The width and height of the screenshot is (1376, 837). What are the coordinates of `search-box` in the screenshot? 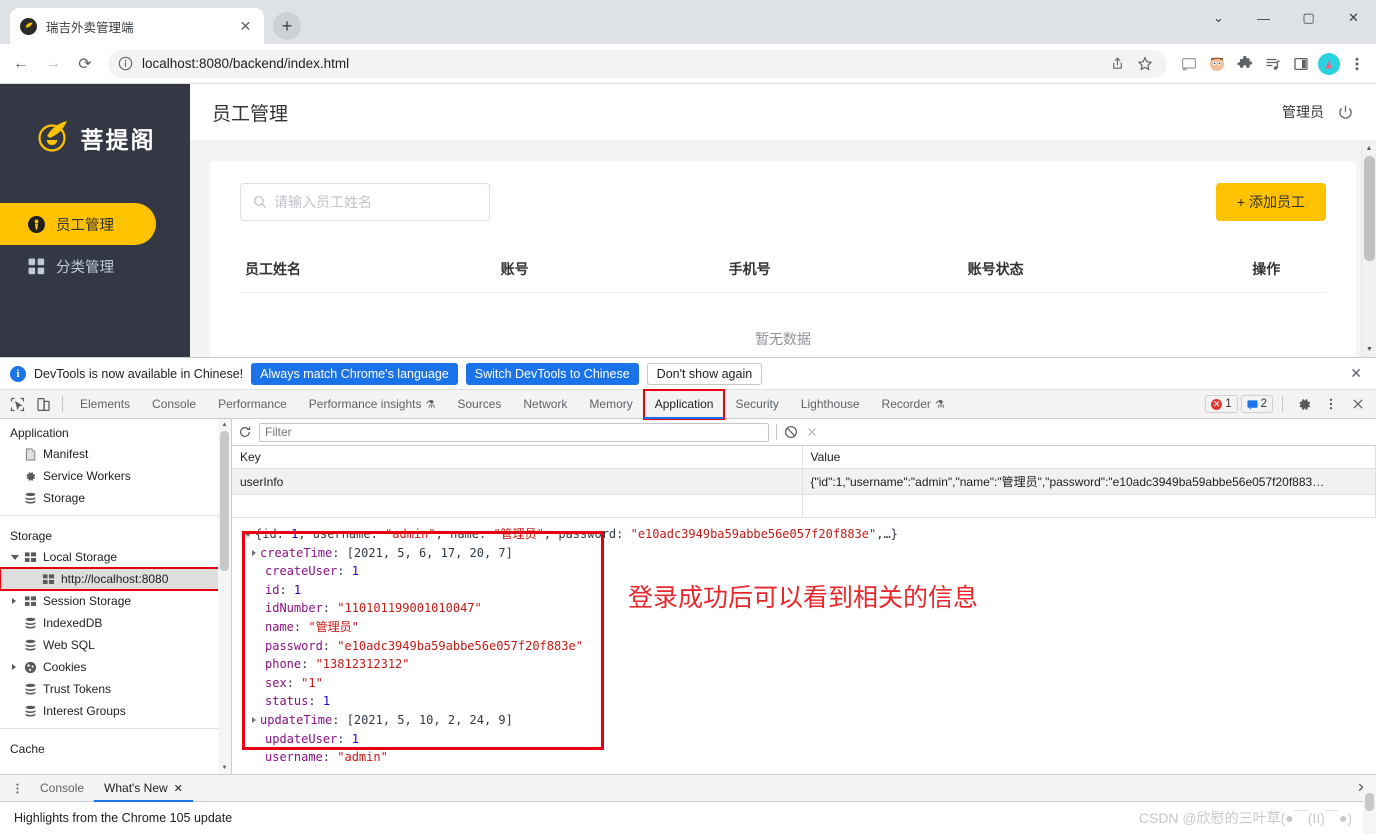 It's located at (365, 202).